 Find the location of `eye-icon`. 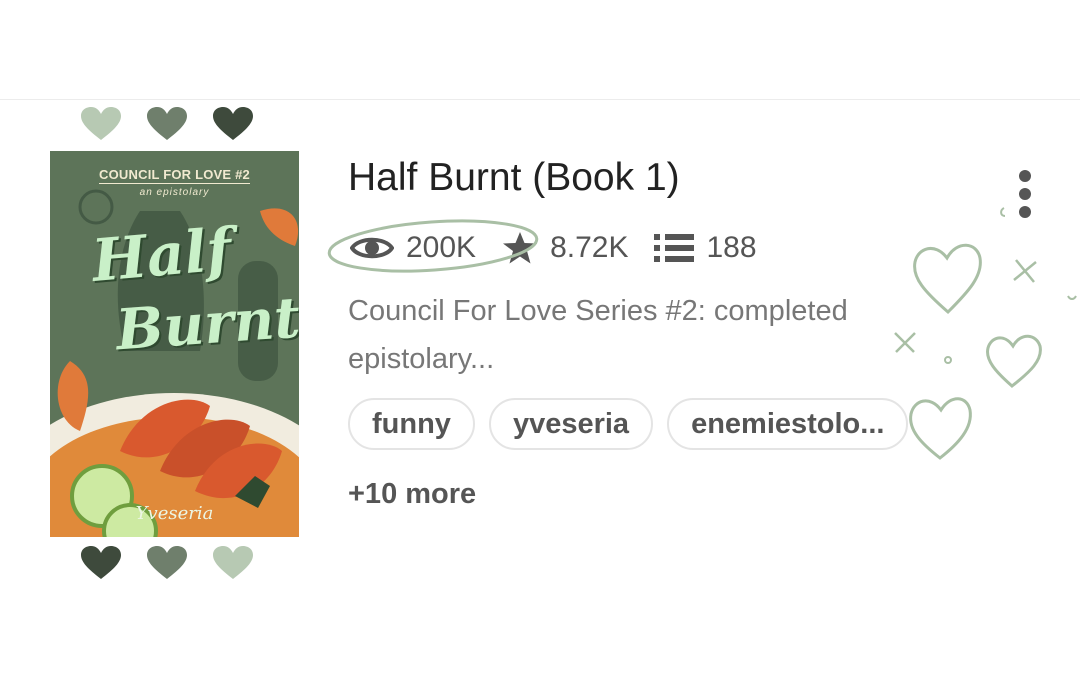

eye-icon is located at coordinates (372, 248).